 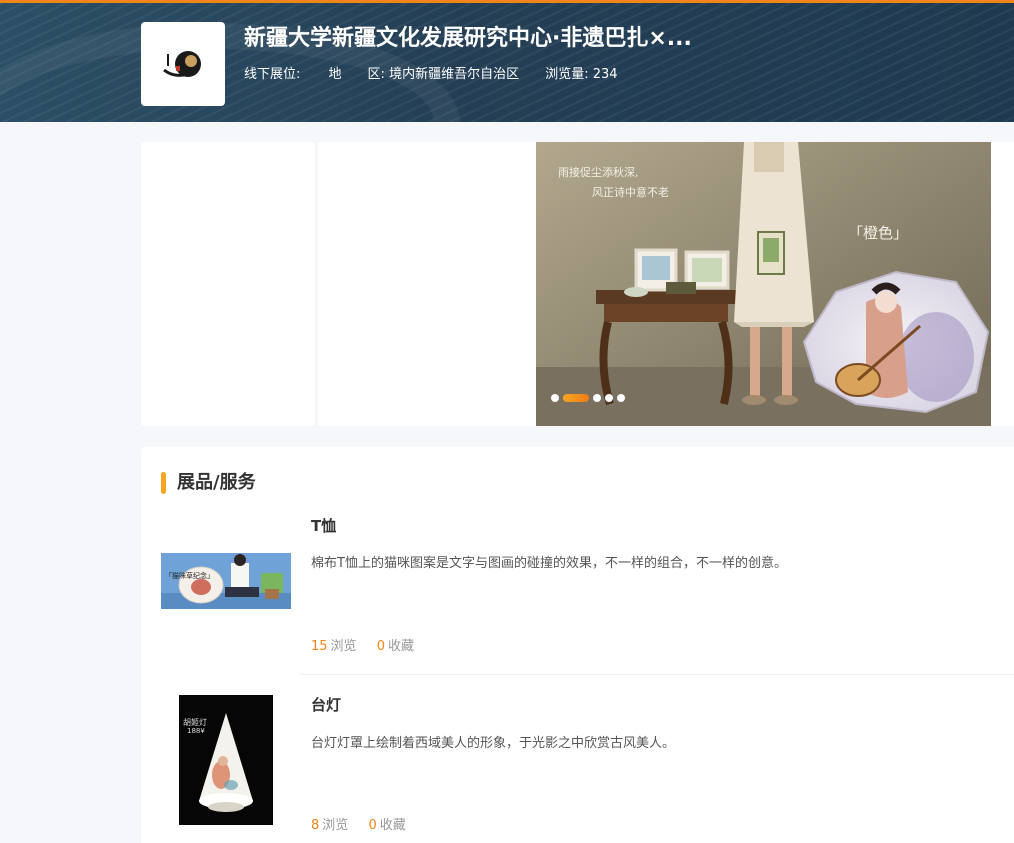 I want to click on banner-poem-line2: 风正诗中意不老, so click(x=630, y=192).